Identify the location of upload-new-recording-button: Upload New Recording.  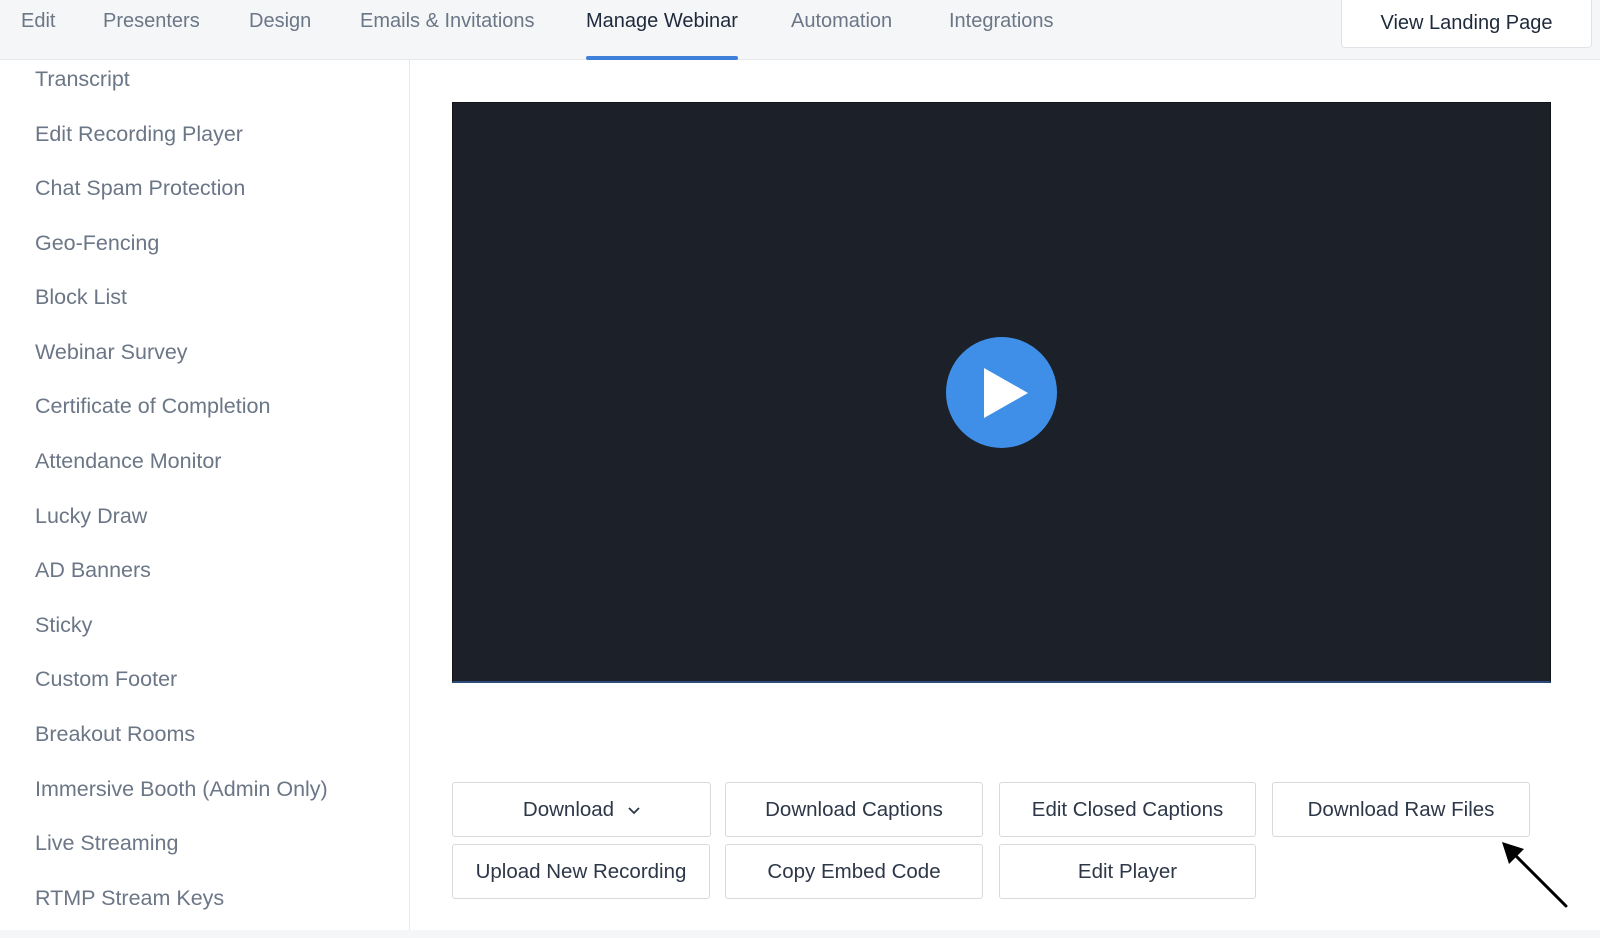
(581, 871).